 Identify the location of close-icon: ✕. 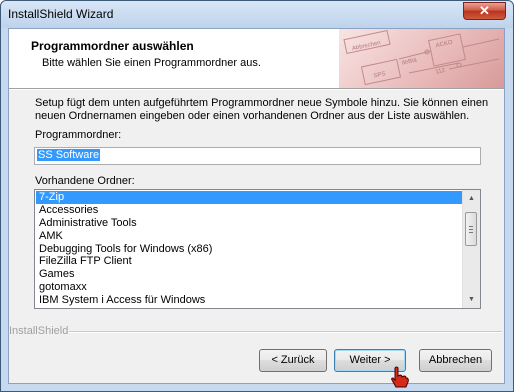
(484, 10).